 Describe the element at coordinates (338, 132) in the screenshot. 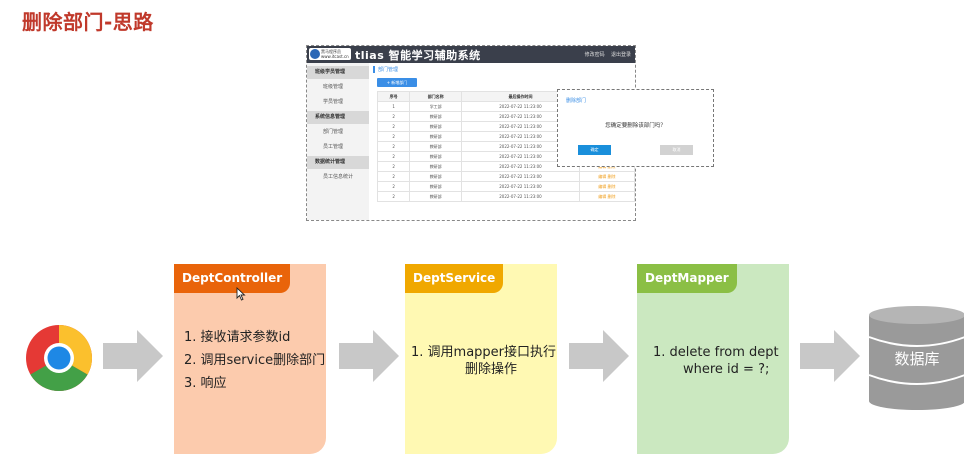

I see `sidebar-item-dept: 部门管理` at that location.